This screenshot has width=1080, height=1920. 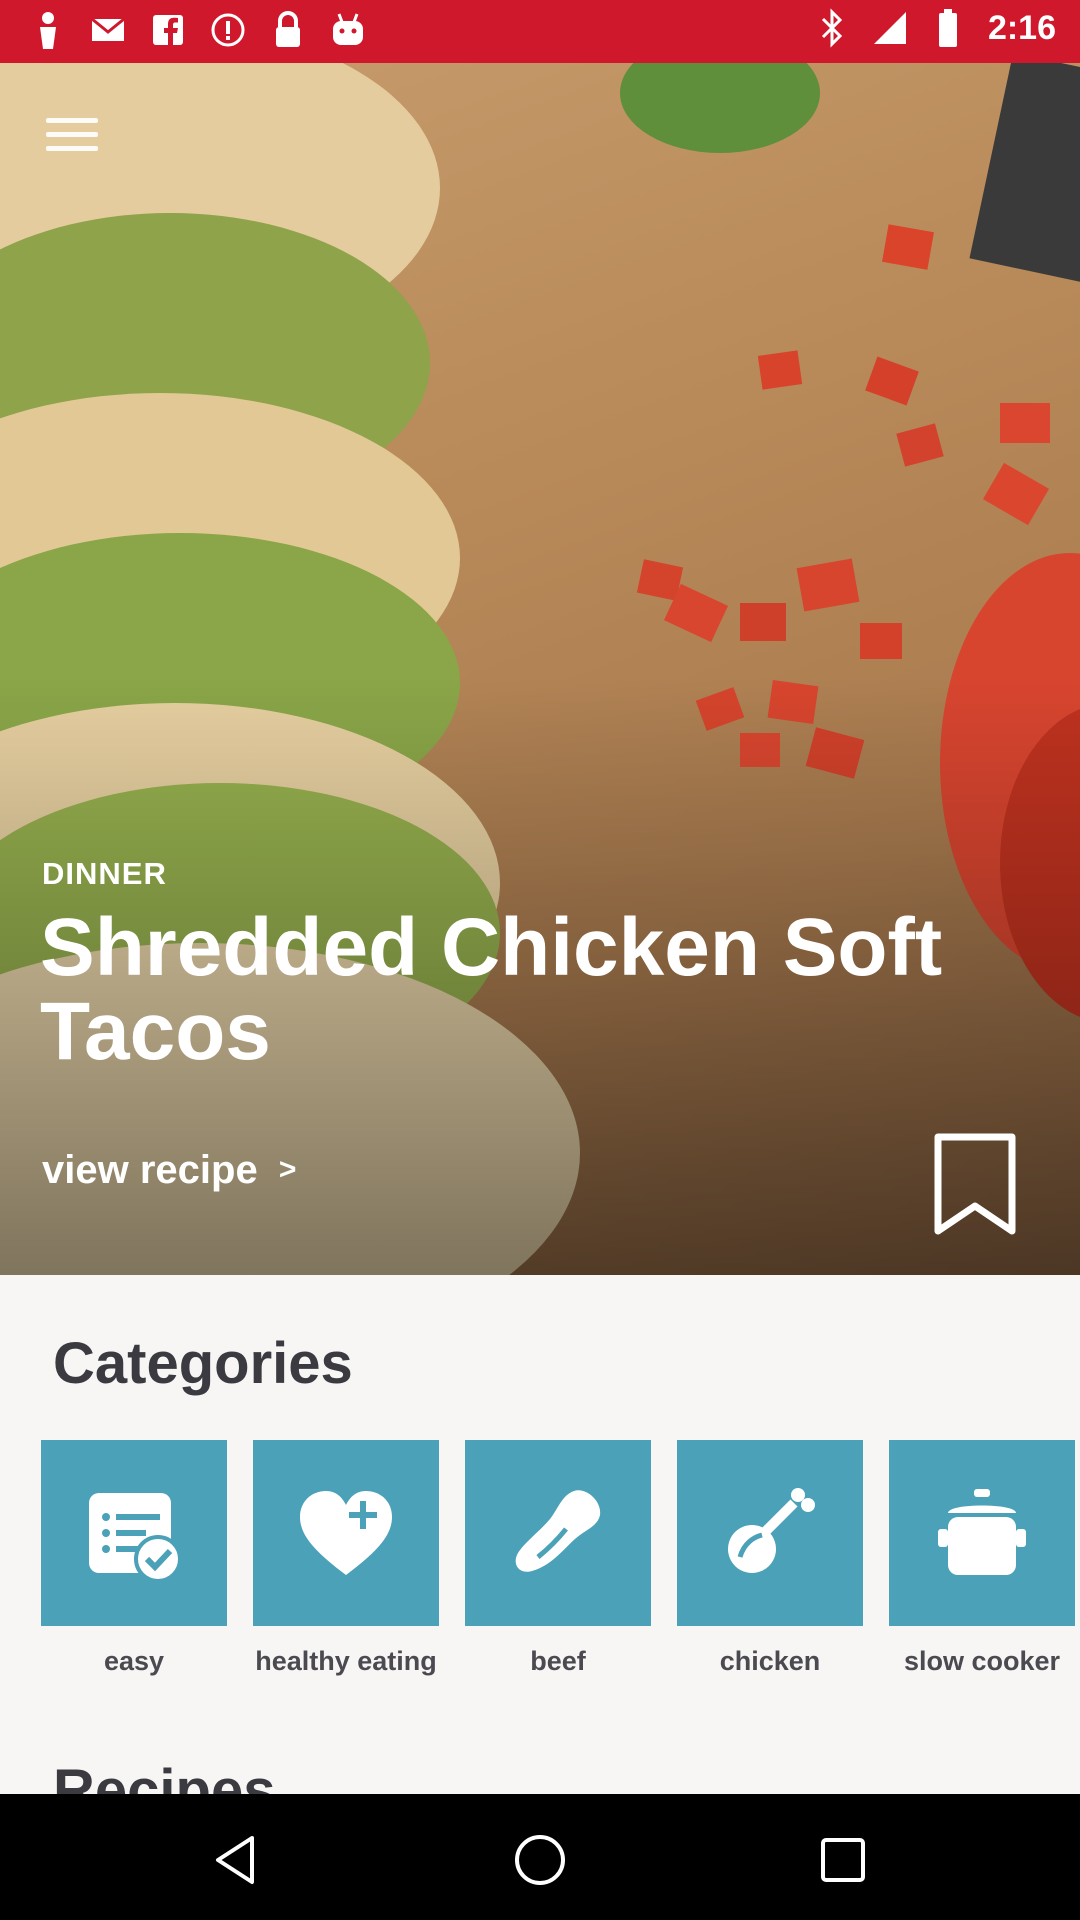 I want to click on recipes-heading: Recipes, so click(x=164, y=1776).